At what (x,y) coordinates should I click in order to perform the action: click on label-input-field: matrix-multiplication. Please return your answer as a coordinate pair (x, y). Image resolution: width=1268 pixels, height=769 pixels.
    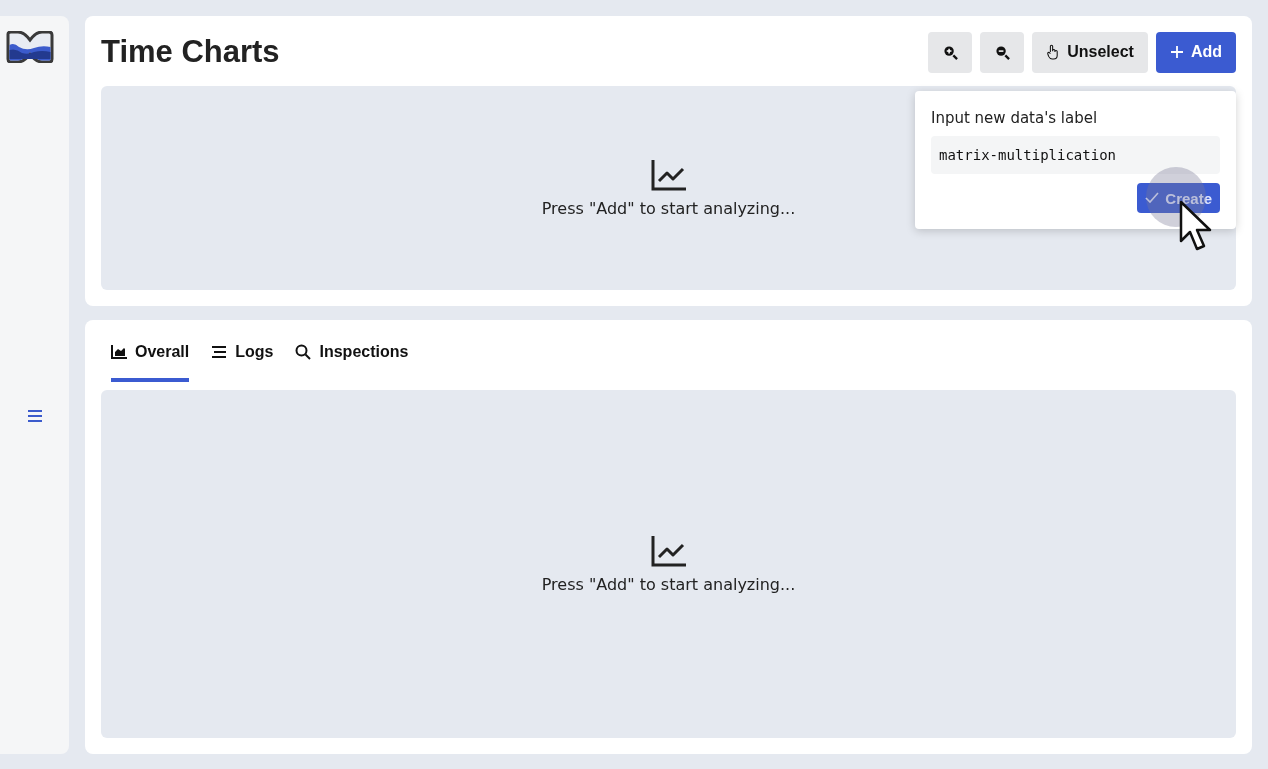
    Looking at the image, I should click on (1075, 155).